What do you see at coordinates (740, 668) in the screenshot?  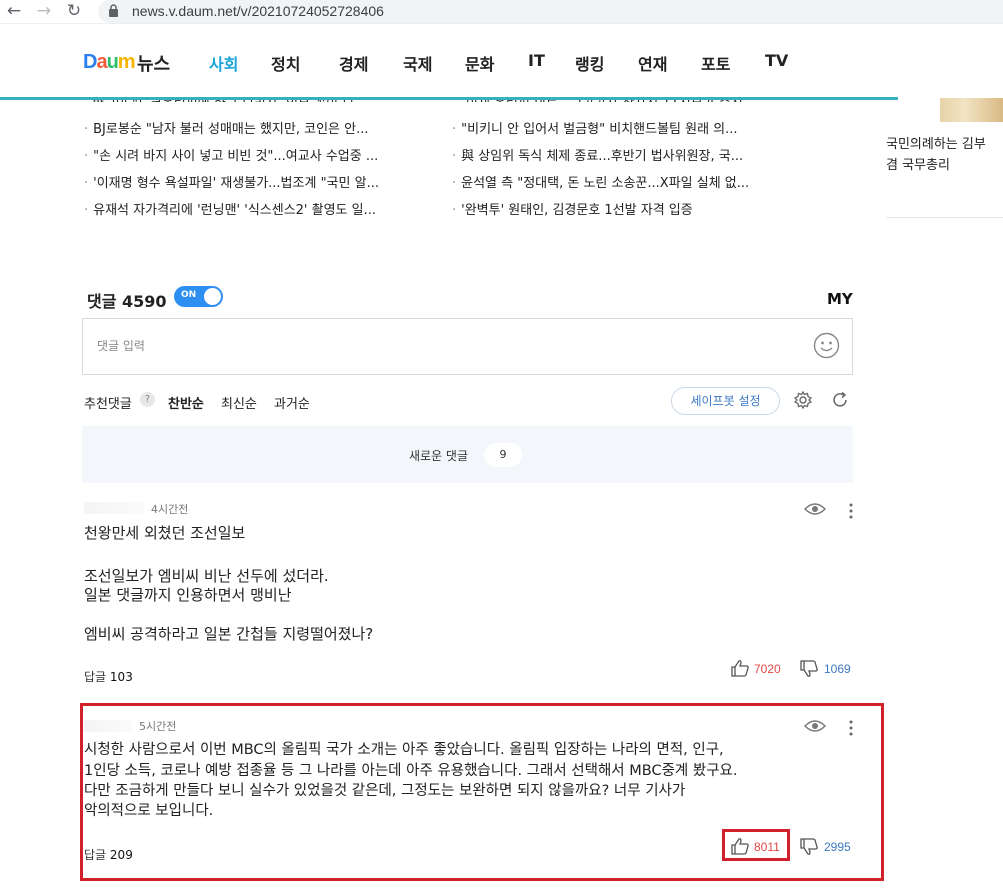 I see `thumbs-up-icon` at bounding box center [740, 668].